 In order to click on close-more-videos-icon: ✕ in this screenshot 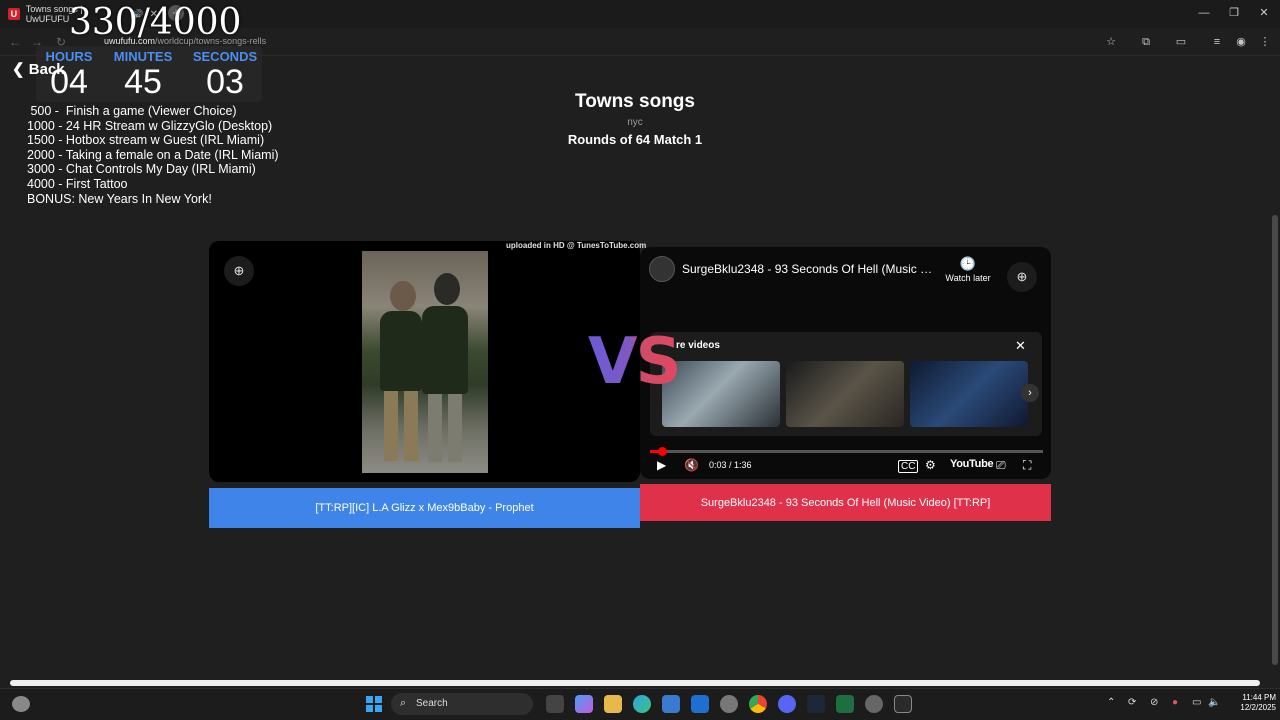, I will do `click(1020, 346)`.